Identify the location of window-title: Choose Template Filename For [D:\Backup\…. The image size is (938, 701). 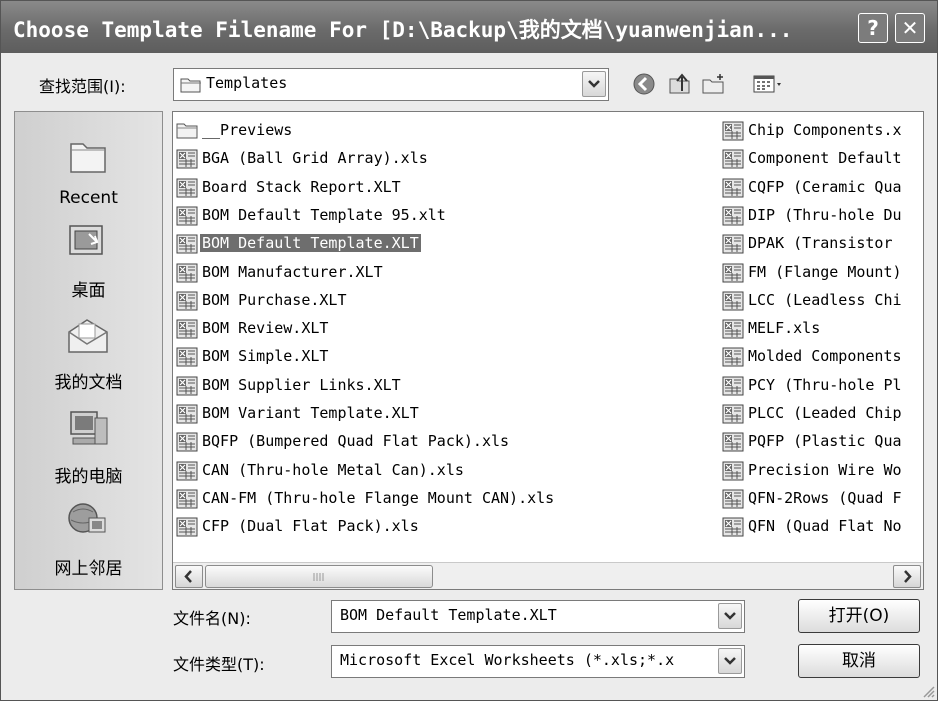
(403, 30).